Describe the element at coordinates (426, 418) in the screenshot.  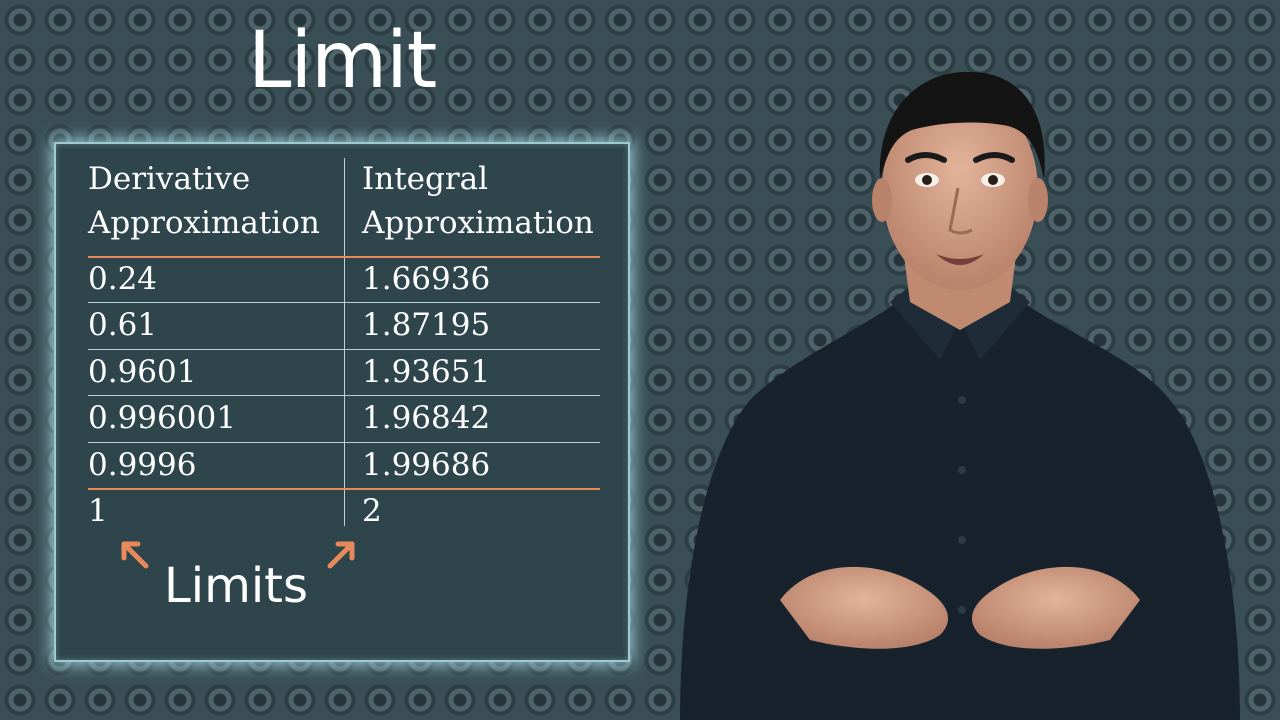
I see `table-cell-integral: 1.96842` at that location.